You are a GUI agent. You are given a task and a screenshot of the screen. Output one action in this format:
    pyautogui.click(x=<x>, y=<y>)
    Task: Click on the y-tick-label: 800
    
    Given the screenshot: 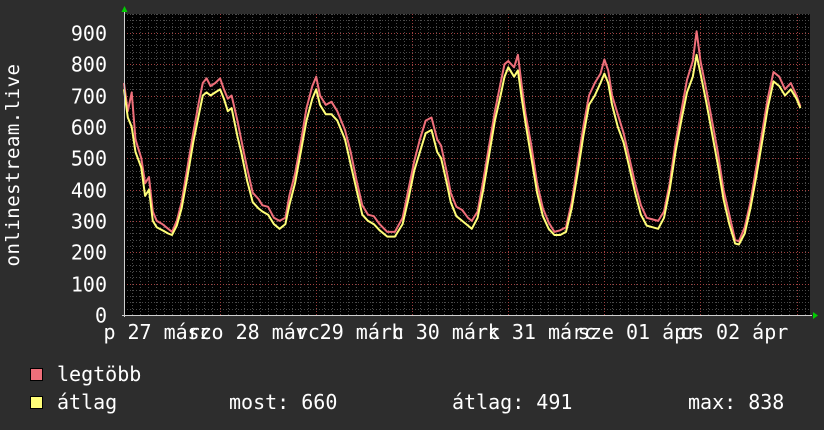 What is the action you would take?
    pyautogui.click(x=89, y=65)
    